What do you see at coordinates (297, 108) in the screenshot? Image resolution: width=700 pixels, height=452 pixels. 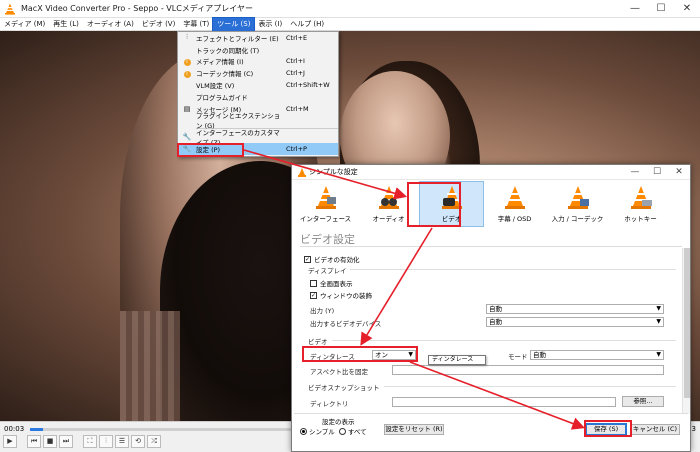 I see `menu-item-shortcut: Ctrl+M` at bounding box center [297, 108].